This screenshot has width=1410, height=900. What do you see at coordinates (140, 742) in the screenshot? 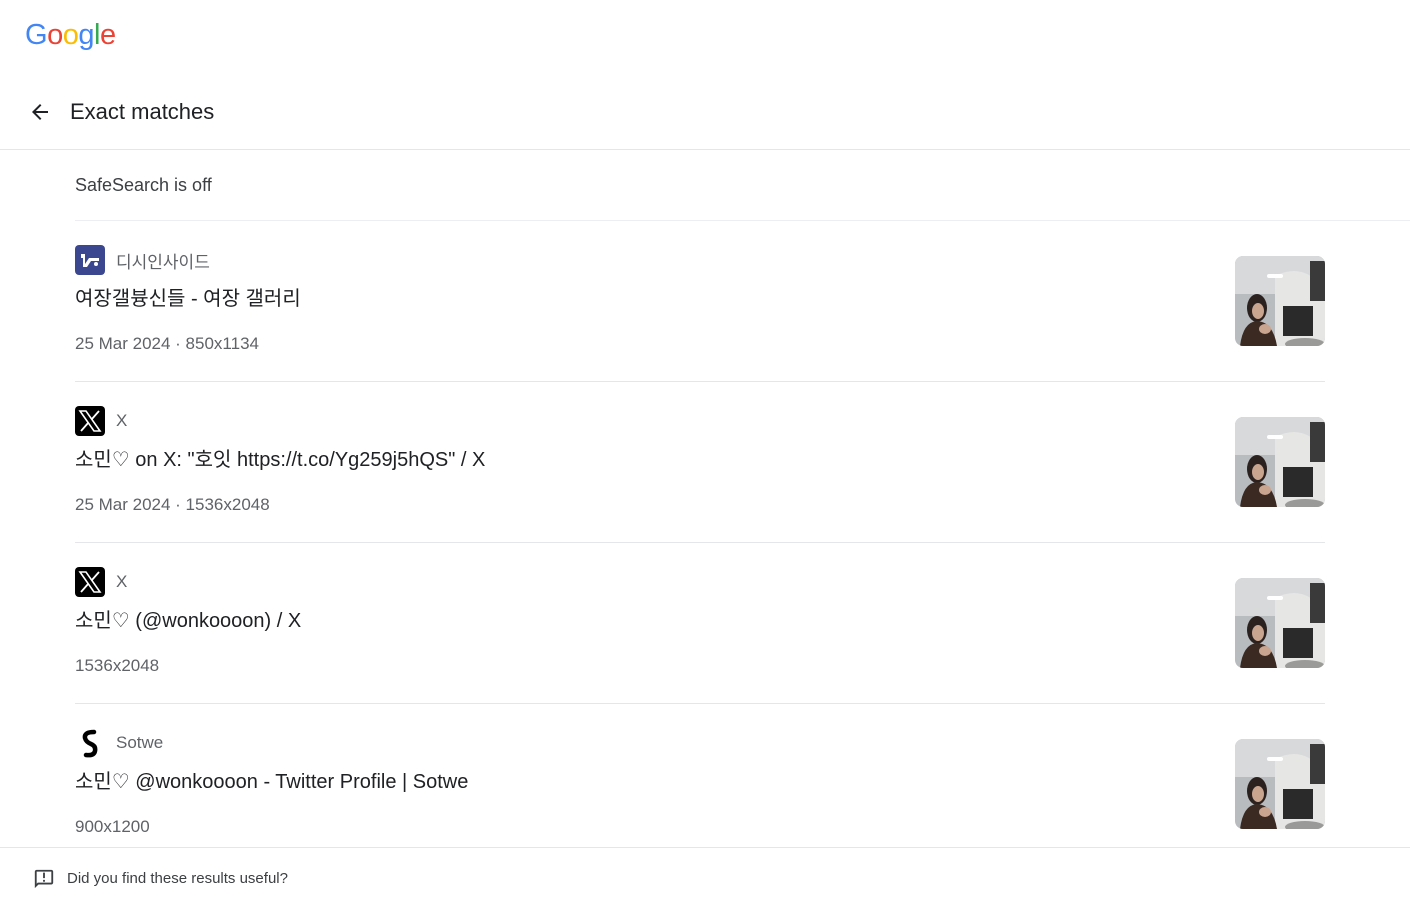
I see `source-name: Sotwe` at bounding box center [140, 742].